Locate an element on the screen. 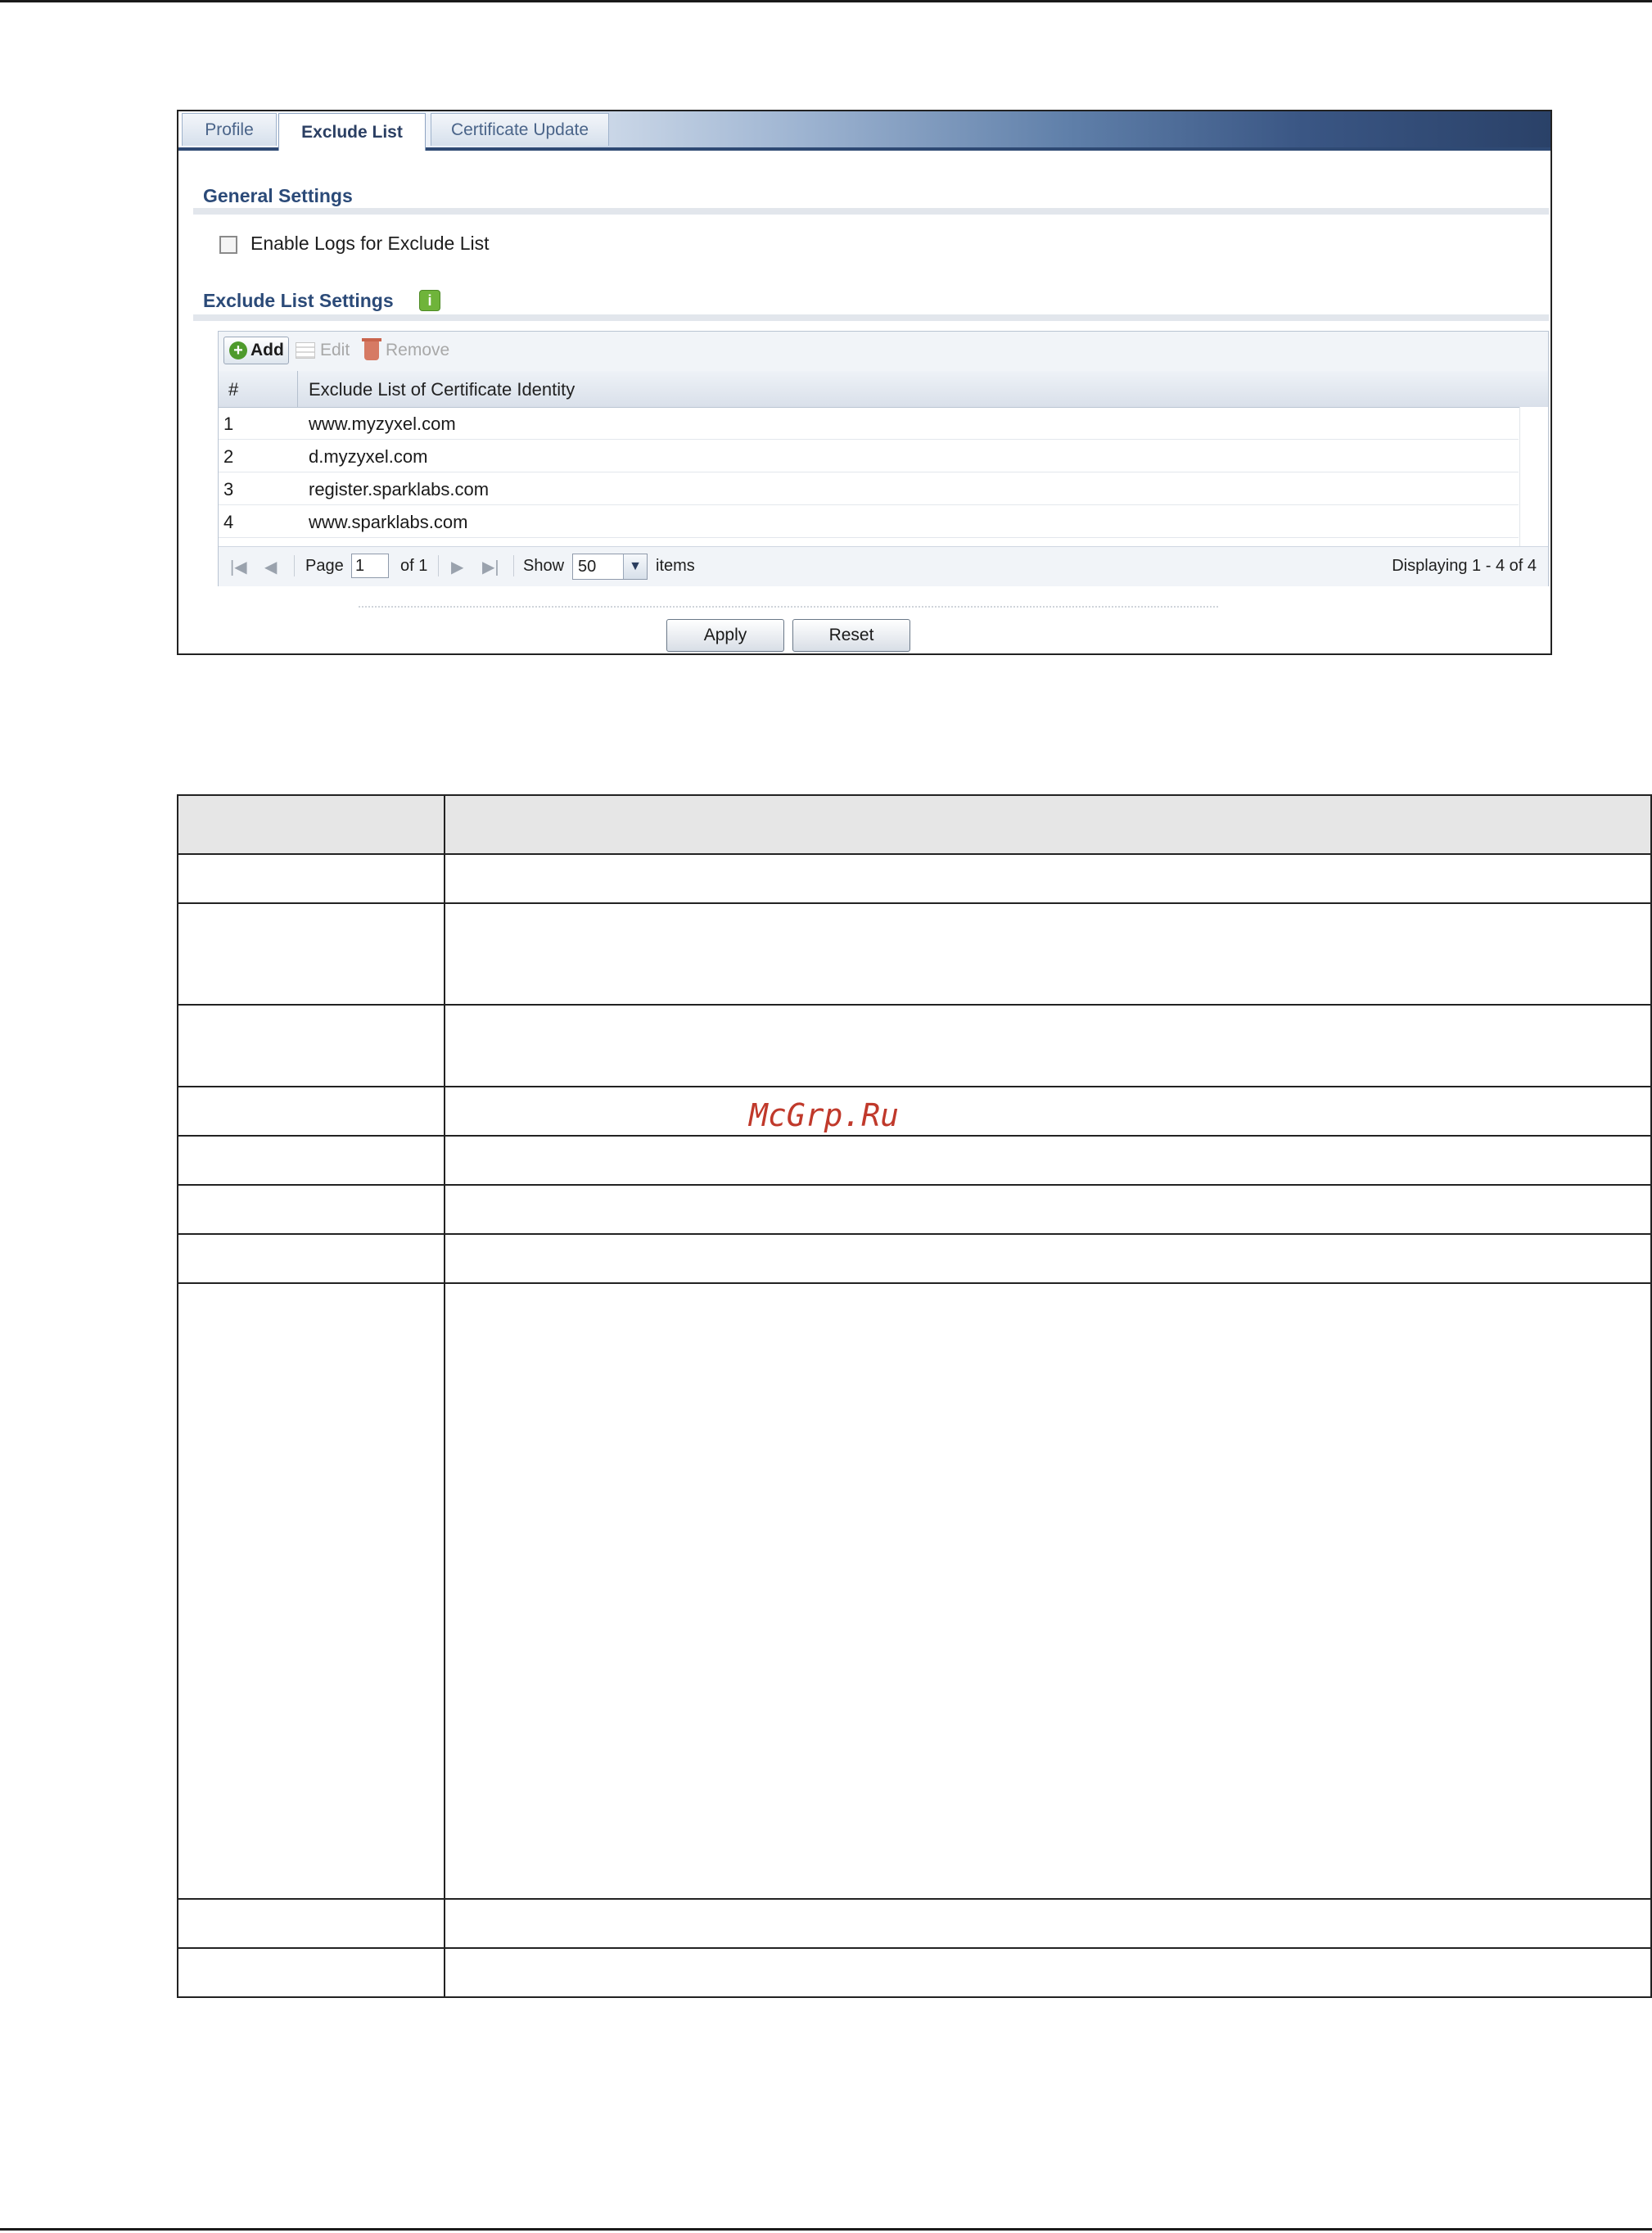  row-identity: d.myzyxel.com is located at coordinates (368, 457).